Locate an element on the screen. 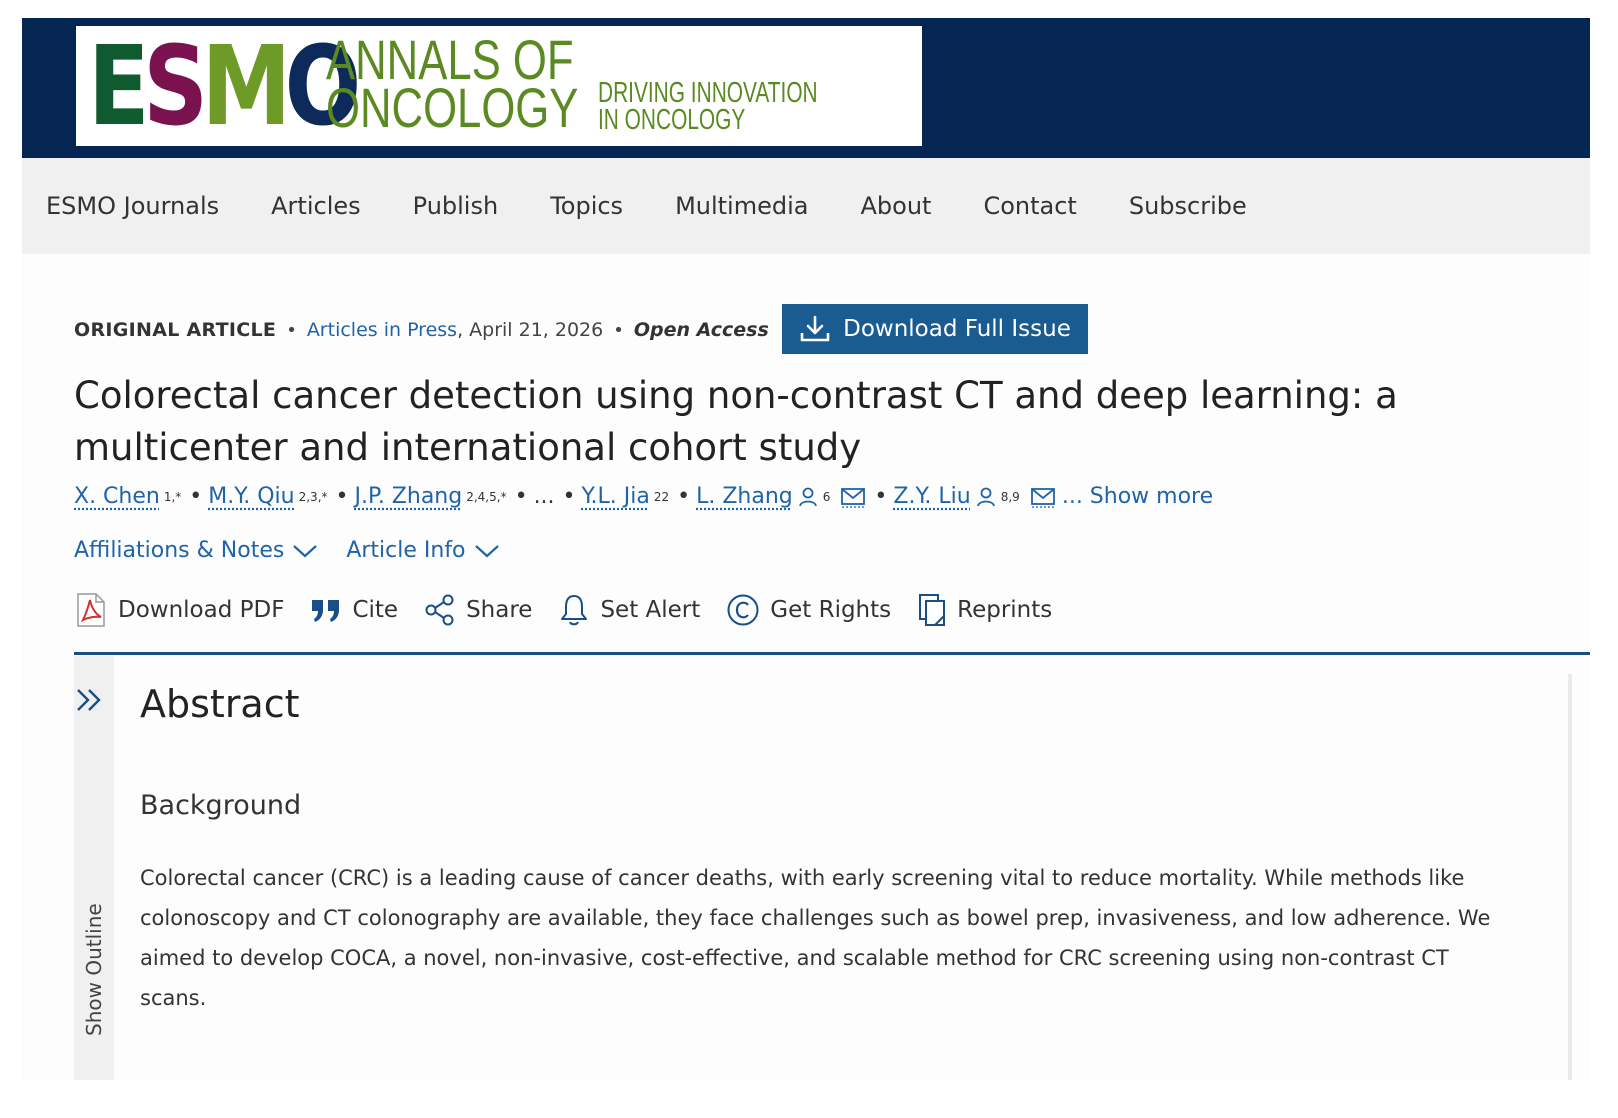 This screenshot has height=1118, width=1618. download-icon is located at coordinates (815, 328).